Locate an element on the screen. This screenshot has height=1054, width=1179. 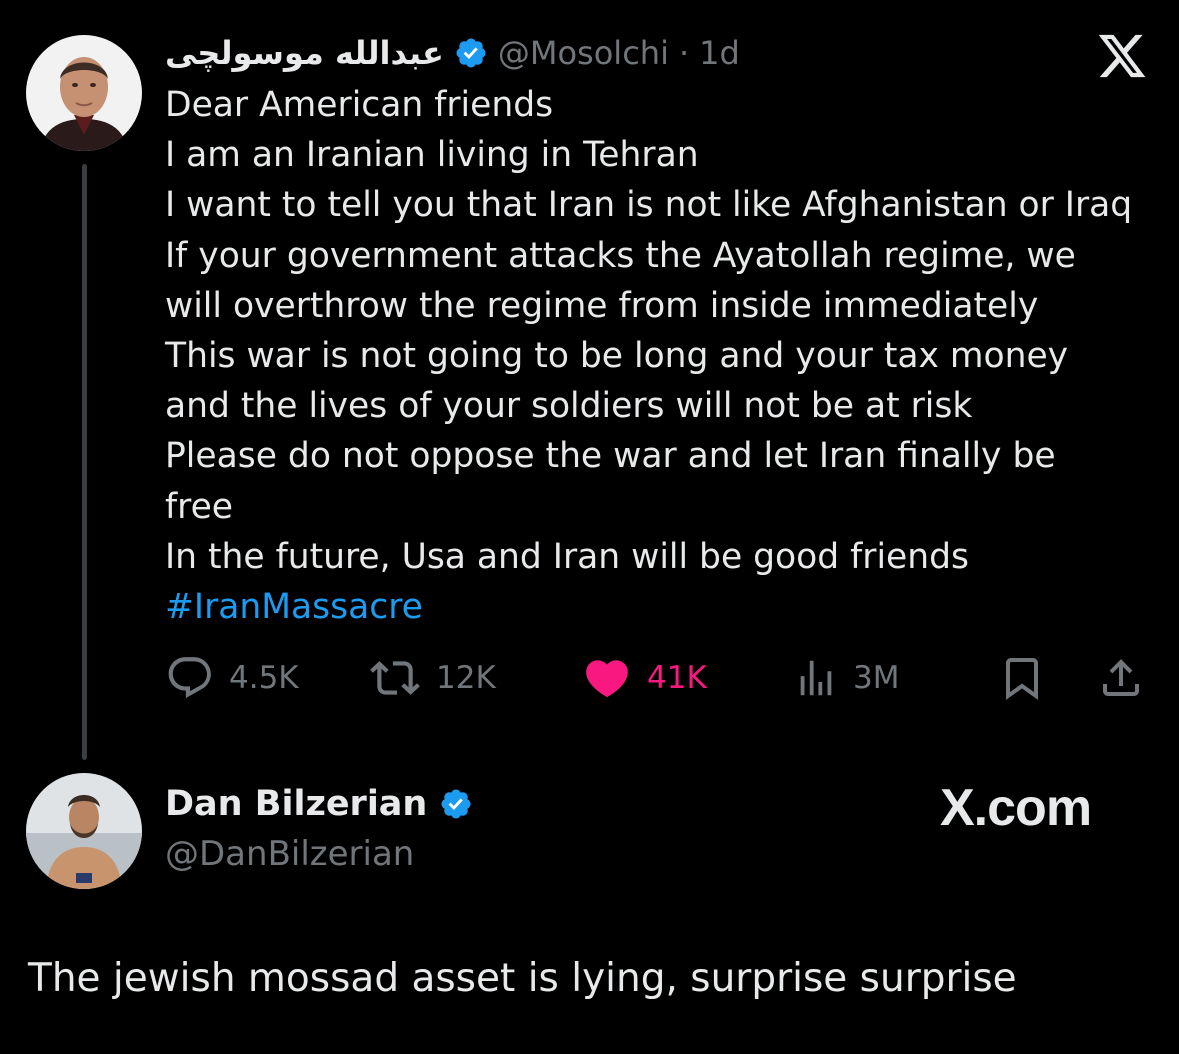
author-handle: @Mosolchi is located at coordinates (583, 53).